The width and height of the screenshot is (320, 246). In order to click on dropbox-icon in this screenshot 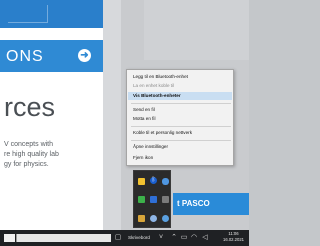, I will do `click(153, 199)`.